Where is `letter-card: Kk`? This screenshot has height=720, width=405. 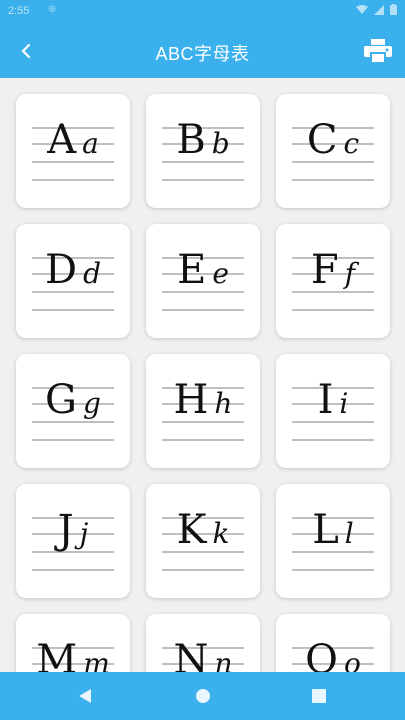
letter-card: Kk is located at coordinates (203, 541).